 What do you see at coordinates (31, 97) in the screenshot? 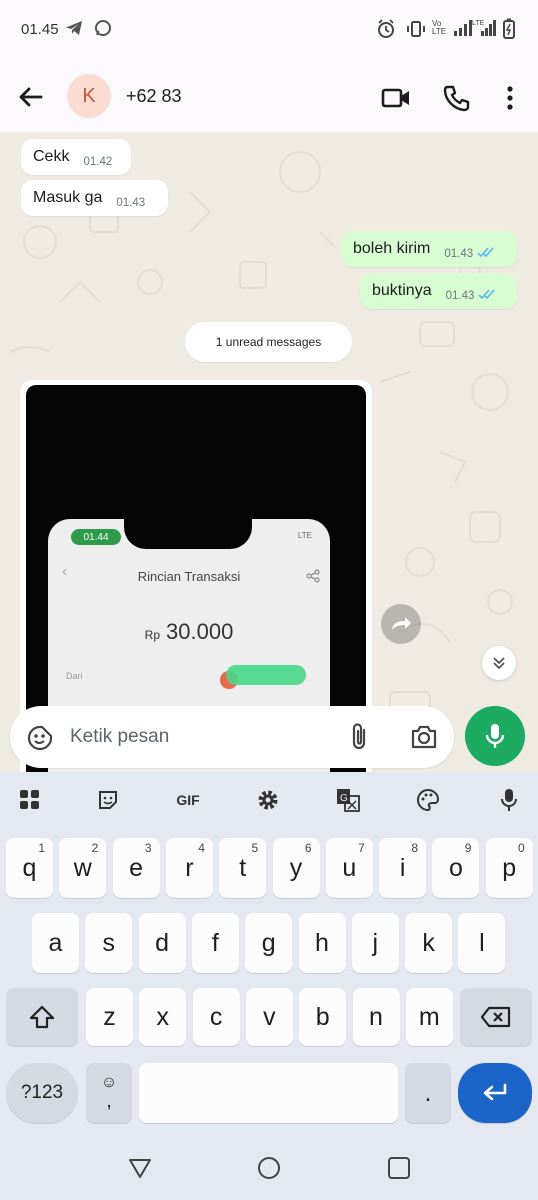
I see `back-button` at bounding box center [31, 97].